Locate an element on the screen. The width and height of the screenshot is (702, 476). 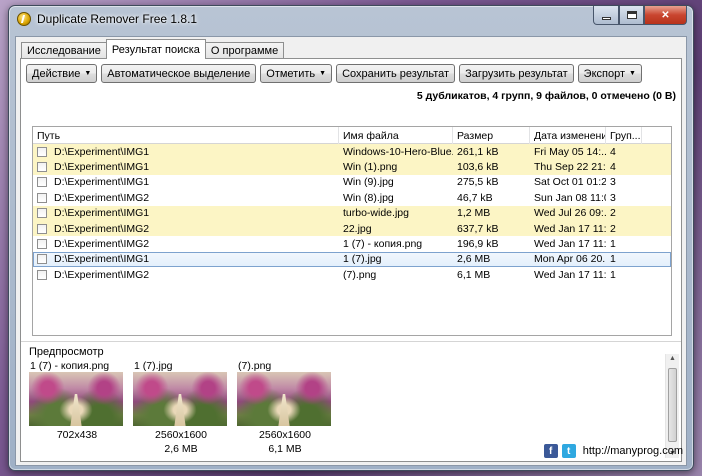
close-button: ✕ is located at coordinates (665, 15).